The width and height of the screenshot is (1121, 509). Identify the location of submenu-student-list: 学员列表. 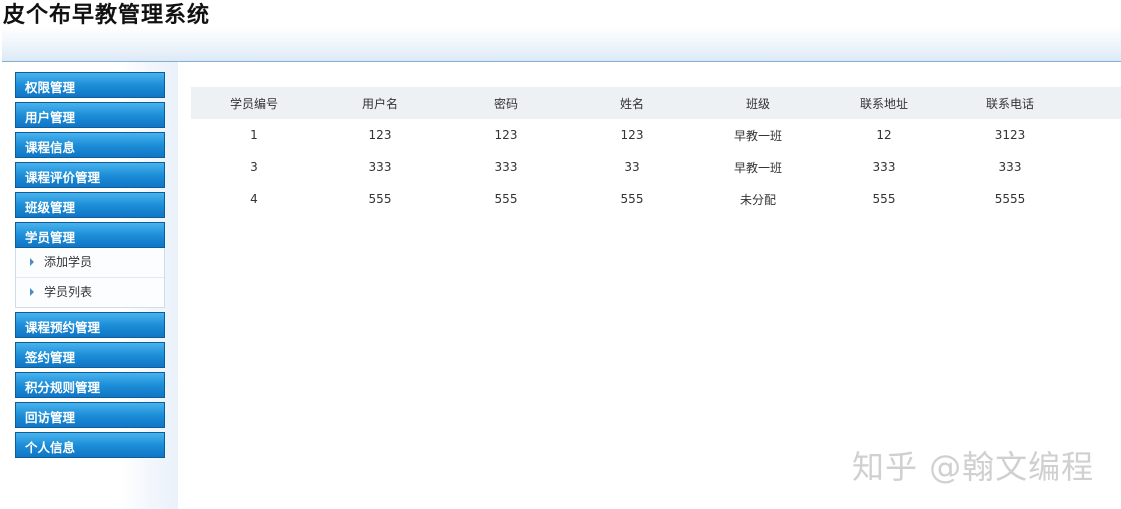
(90, 292).